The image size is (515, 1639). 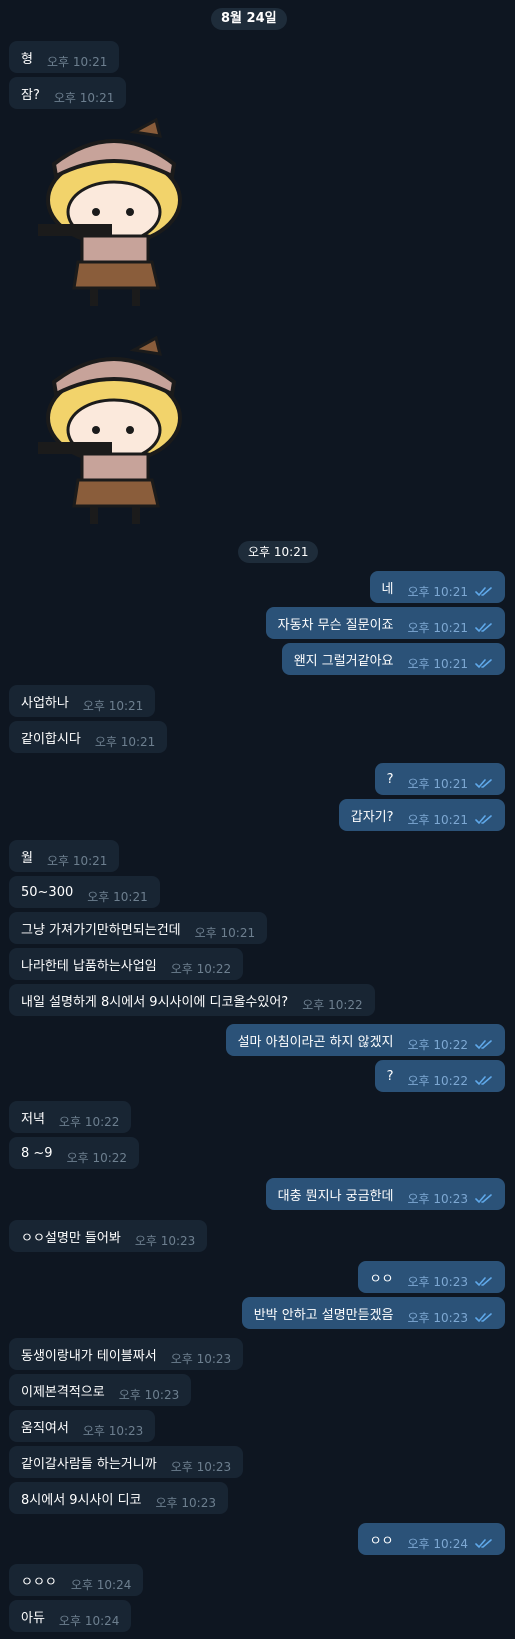 What do you see at coordinates (315, 1042) in the screenshot?
I see `message-text: 설마 아침이라곤 하지 않겠지` at bounding box center [315, 1042].